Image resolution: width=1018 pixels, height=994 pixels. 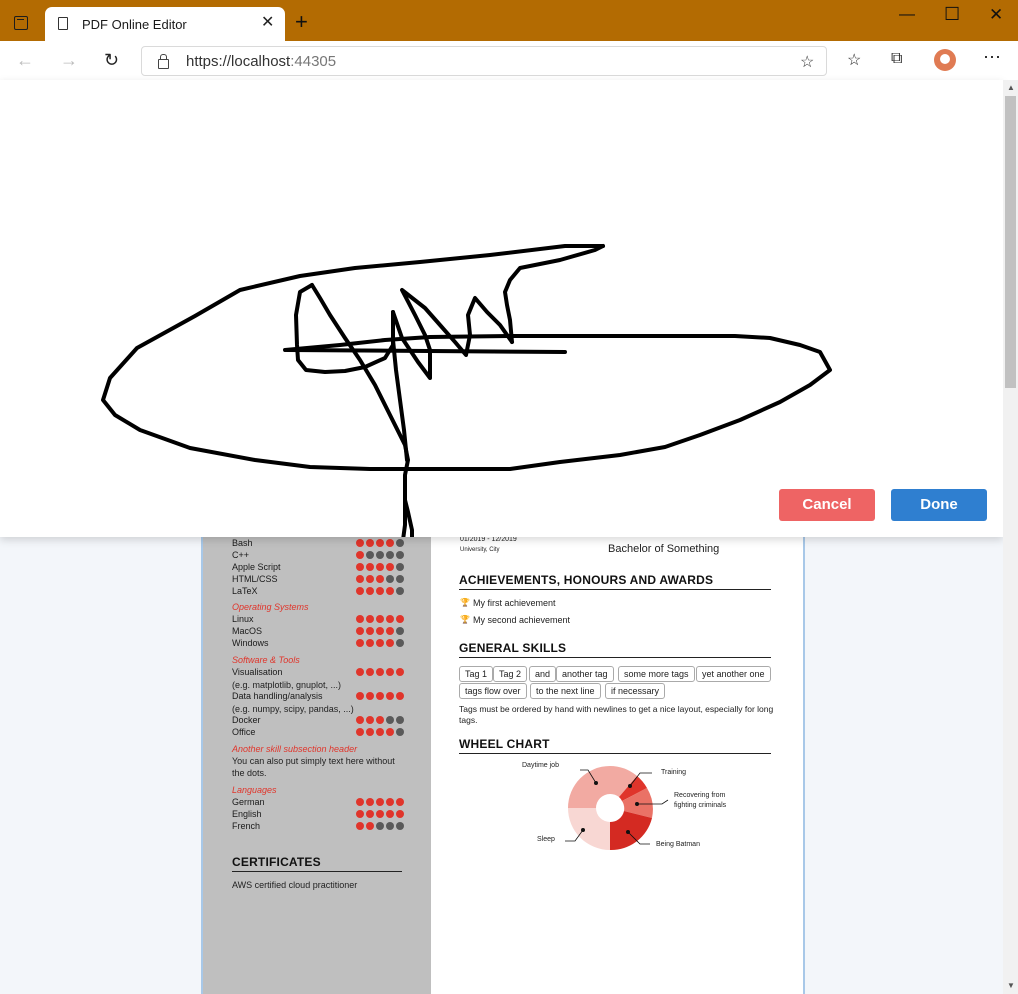 What do you see at coordinates (255, 579) in the screenshot?
I see `skill-label: HTML/CSS` at bounding box center [255, 579].